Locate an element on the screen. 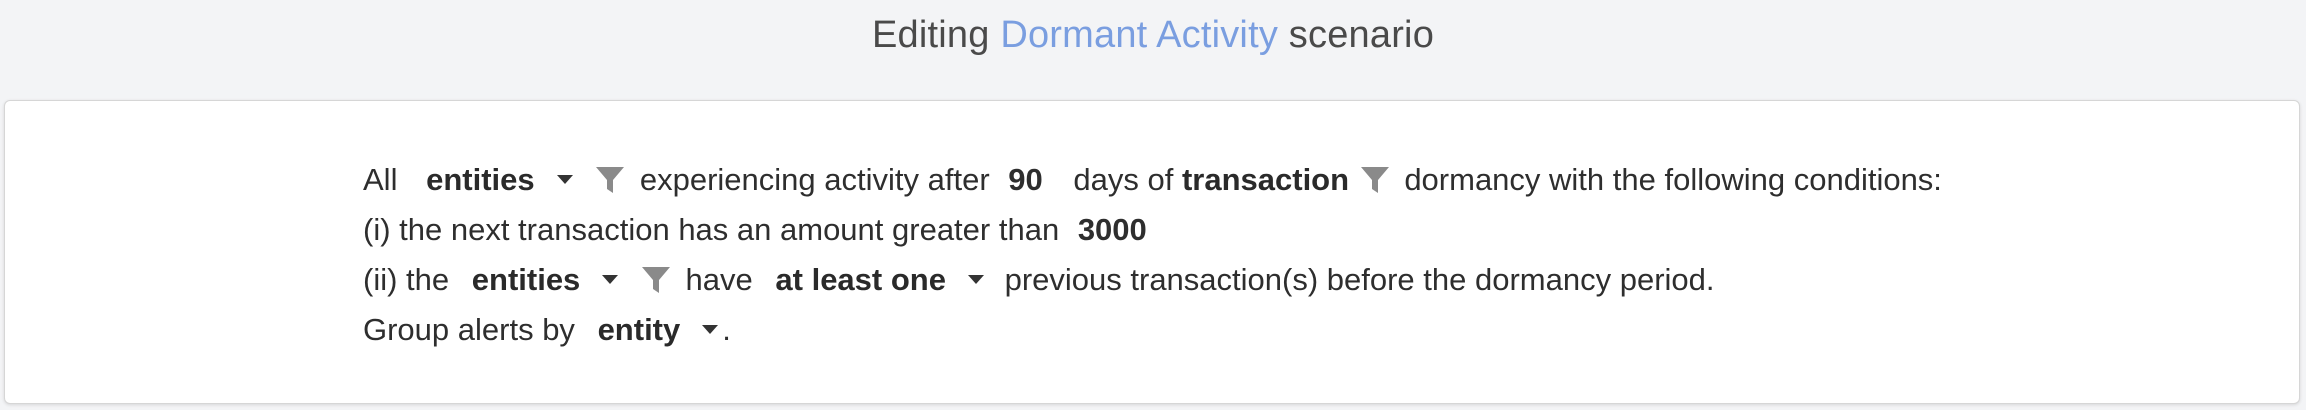  group-by-select-value: entity is located at coordinates (639, 329).